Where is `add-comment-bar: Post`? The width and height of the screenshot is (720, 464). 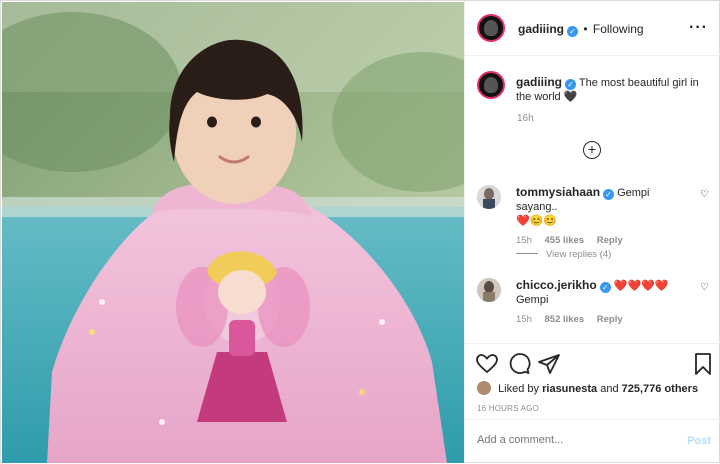 add-comment-bar: Post is located at coordinates (592, 441).